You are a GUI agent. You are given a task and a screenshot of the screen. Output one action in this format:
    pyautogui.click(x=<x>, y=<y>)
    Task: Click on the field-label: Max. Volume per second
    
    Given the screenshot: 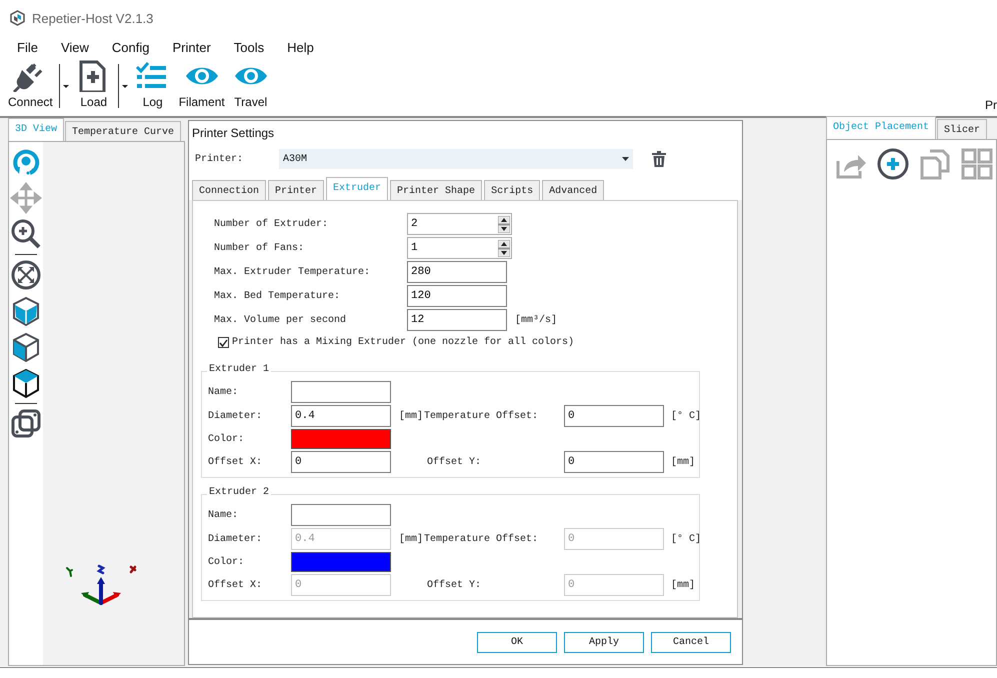 What is the action you would take?
    pyautogui.click(x=281, y=320)
    